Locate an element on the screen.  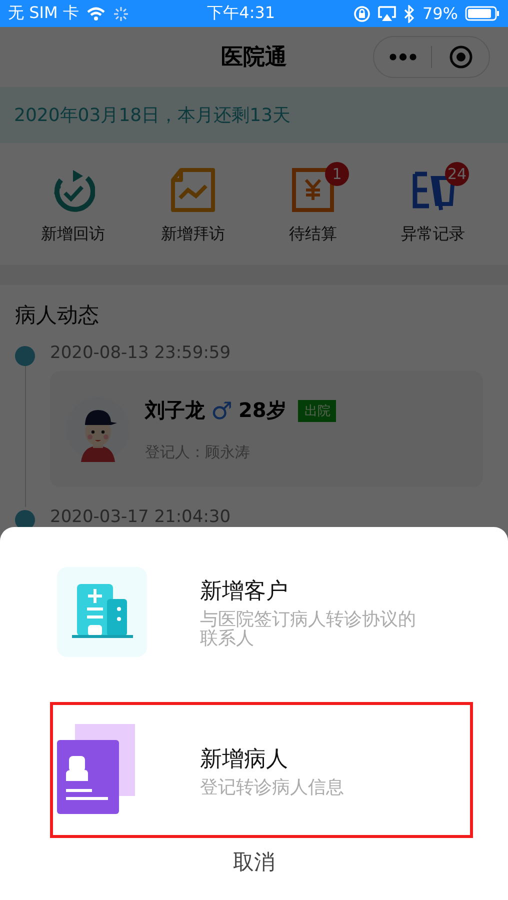
more-icon is located at coordinates (402, 57).